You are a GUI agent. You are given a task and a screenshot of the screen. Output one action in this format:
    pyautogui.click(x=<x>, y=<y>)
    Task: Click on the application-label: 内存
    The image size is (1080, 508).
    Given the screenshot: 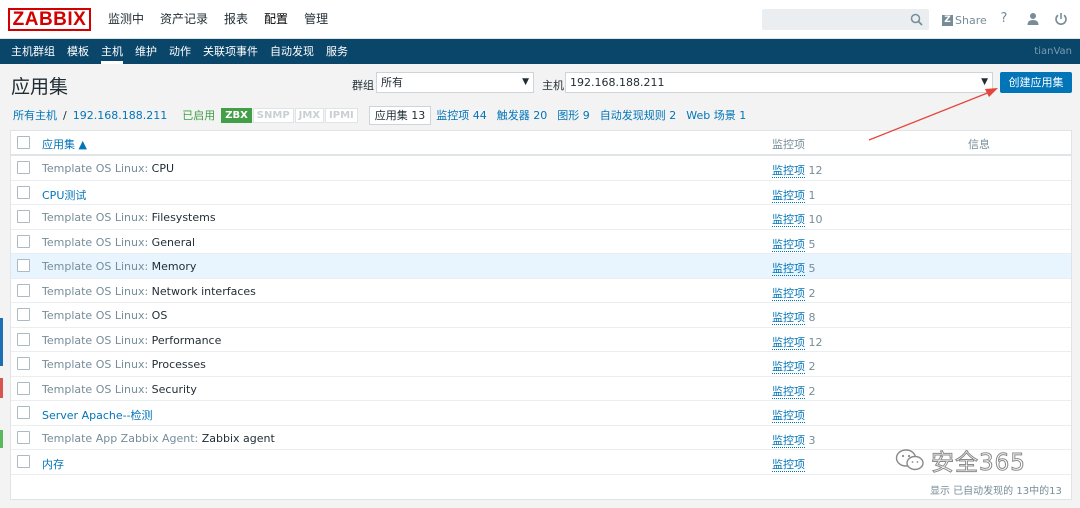 What is the action you would take?
    pyautogui.click(x=53, y=464)
    